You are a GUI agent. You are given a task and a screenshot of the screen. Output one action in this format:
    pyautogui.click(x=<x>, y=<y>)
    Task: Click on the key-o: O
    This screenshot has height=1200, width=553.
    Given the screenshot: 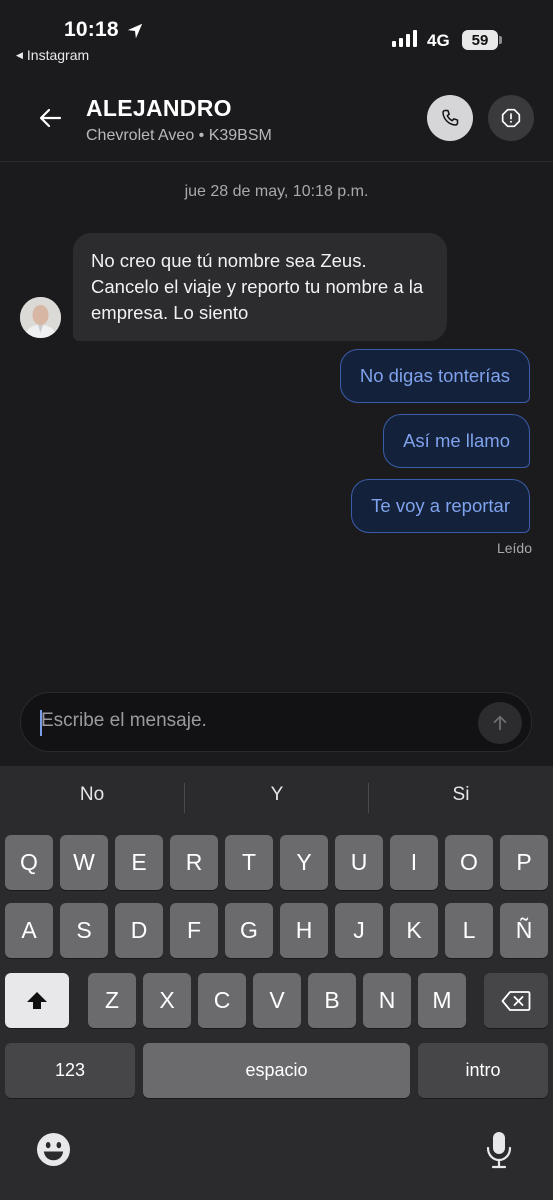 What is the action you would take?
    pyautogui.click(x=469, y=862)
    